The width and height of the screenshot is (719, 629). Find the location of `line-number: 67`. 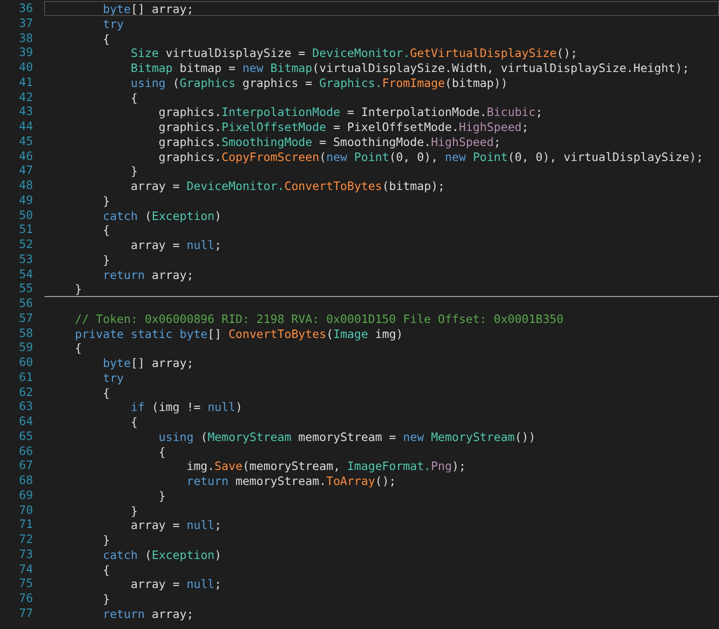

line-number: 67 is located at coordinates (25, 465).